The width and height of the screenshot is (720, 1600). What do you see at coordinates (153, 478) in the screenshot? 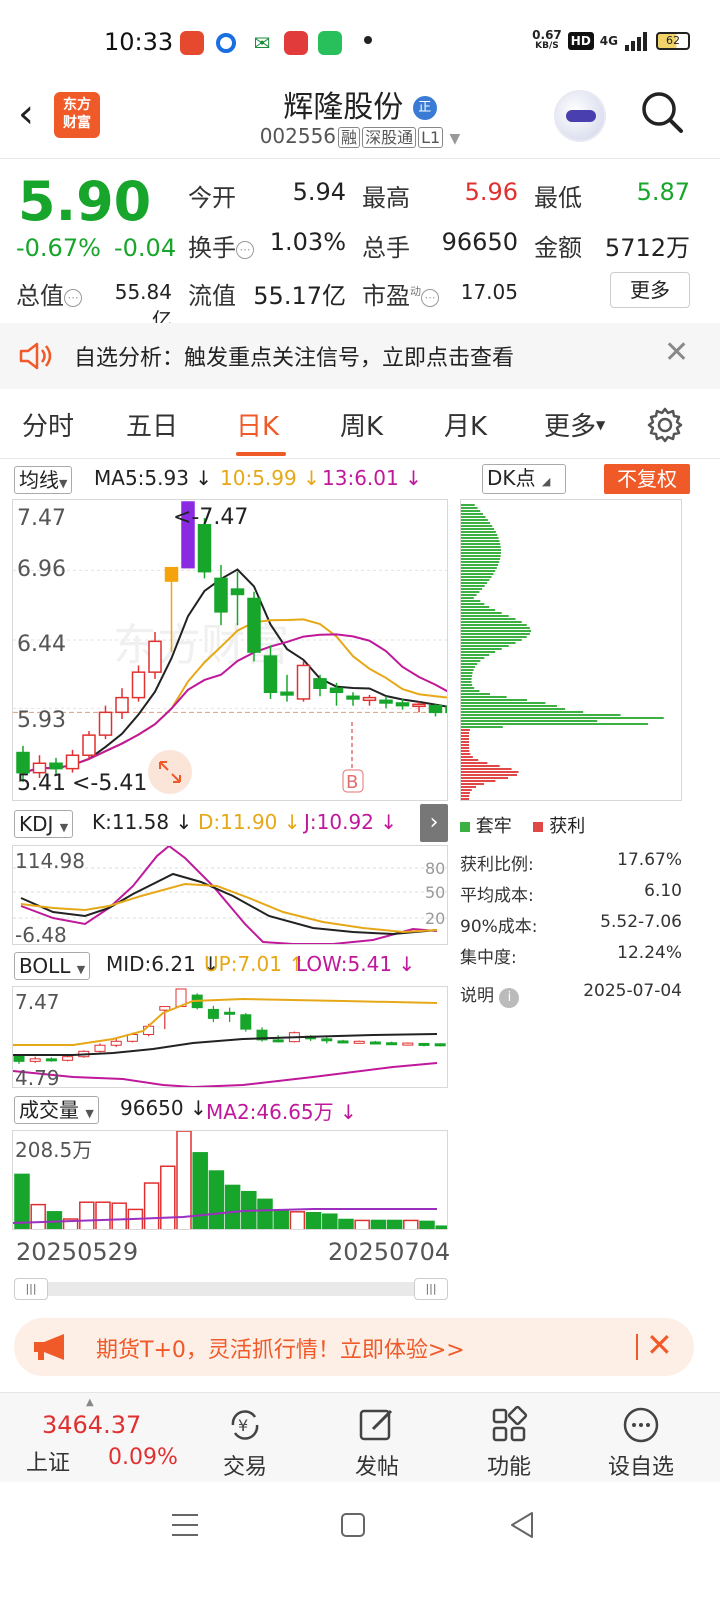
I see `ma5-label: MA5:5.93 ↓` at bounding box center [153, 478].